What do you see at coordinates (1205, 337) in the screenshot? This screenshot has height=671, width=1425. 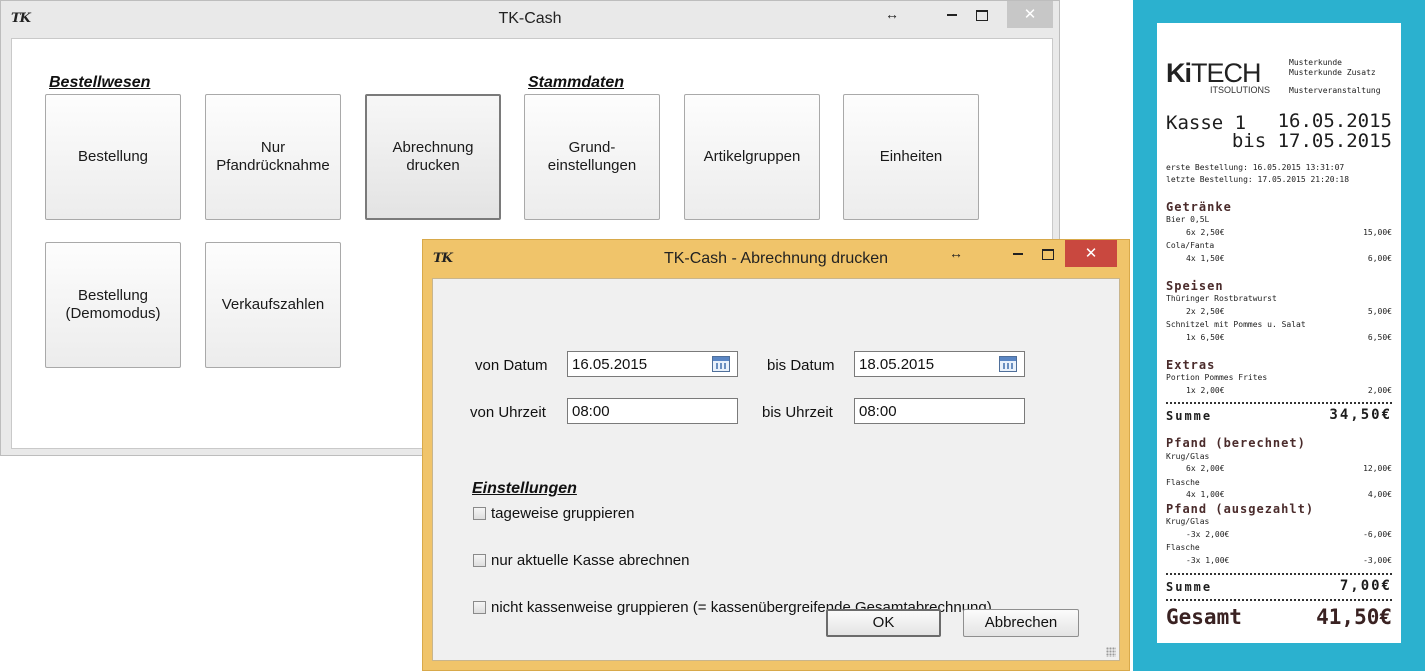 I see `item-qty: 1x 6,50€` at bounding box center [1205, 337].